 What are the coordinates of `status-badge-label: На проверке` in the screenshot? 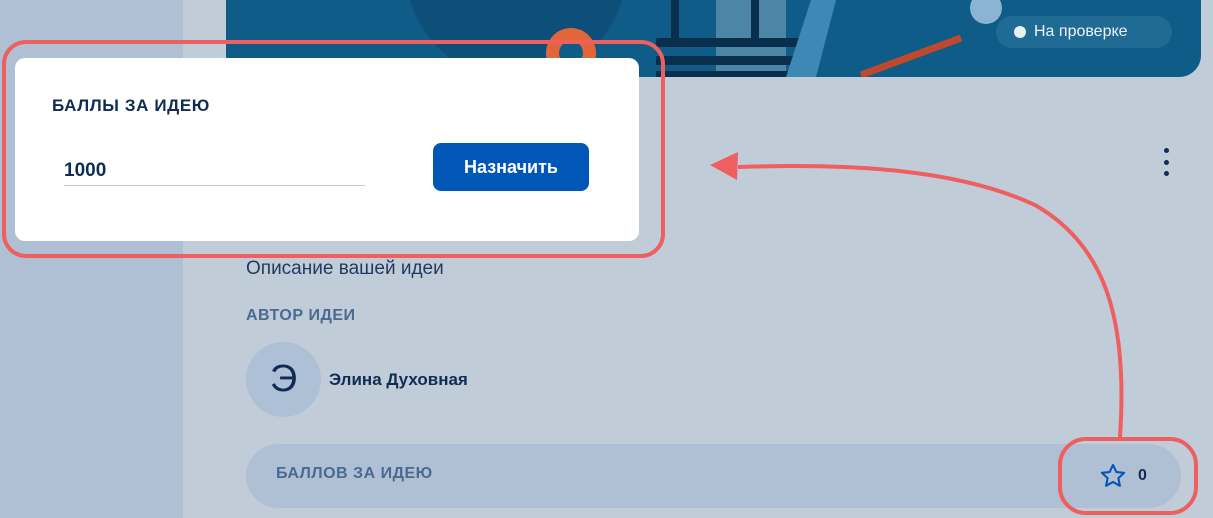 It's located at (1081, 31).